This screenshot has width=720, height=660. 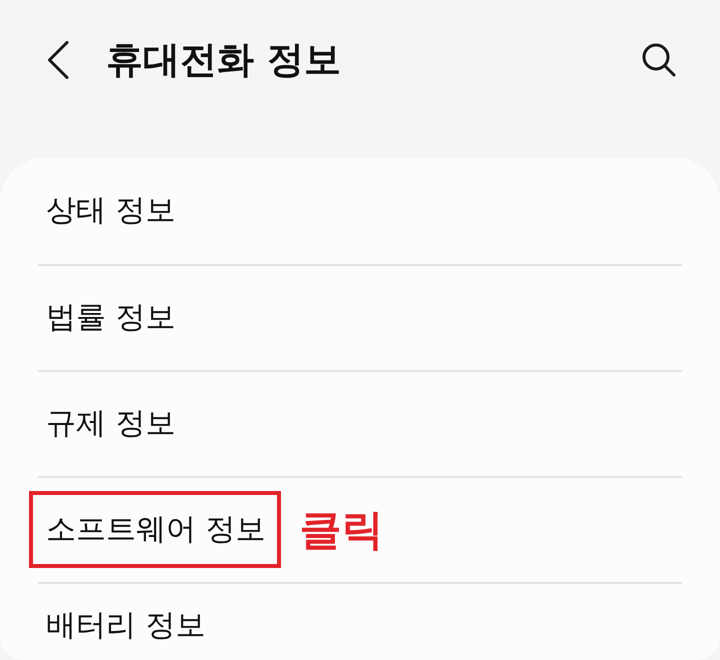 What do you see at coordinates (126, 626) in the screenshot?
I see `menu-item: 배터리 정보` at bounding box center [126, 626].